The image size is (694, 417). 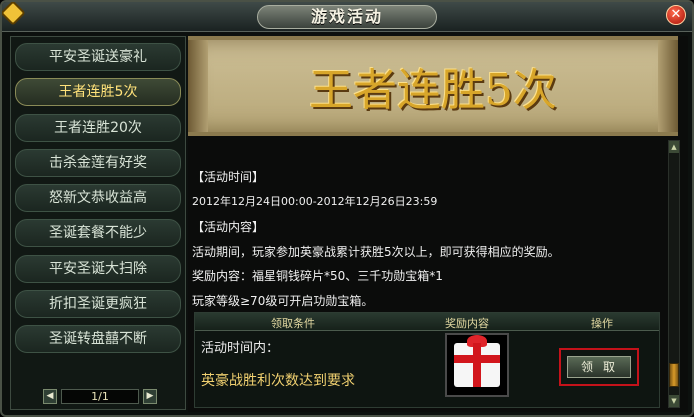 What do you see at coordinates (427, 322) in the screenshot?
I see `reward-table-header: 领取条件 奖励内容 操作` at bounding box center [427, 322].